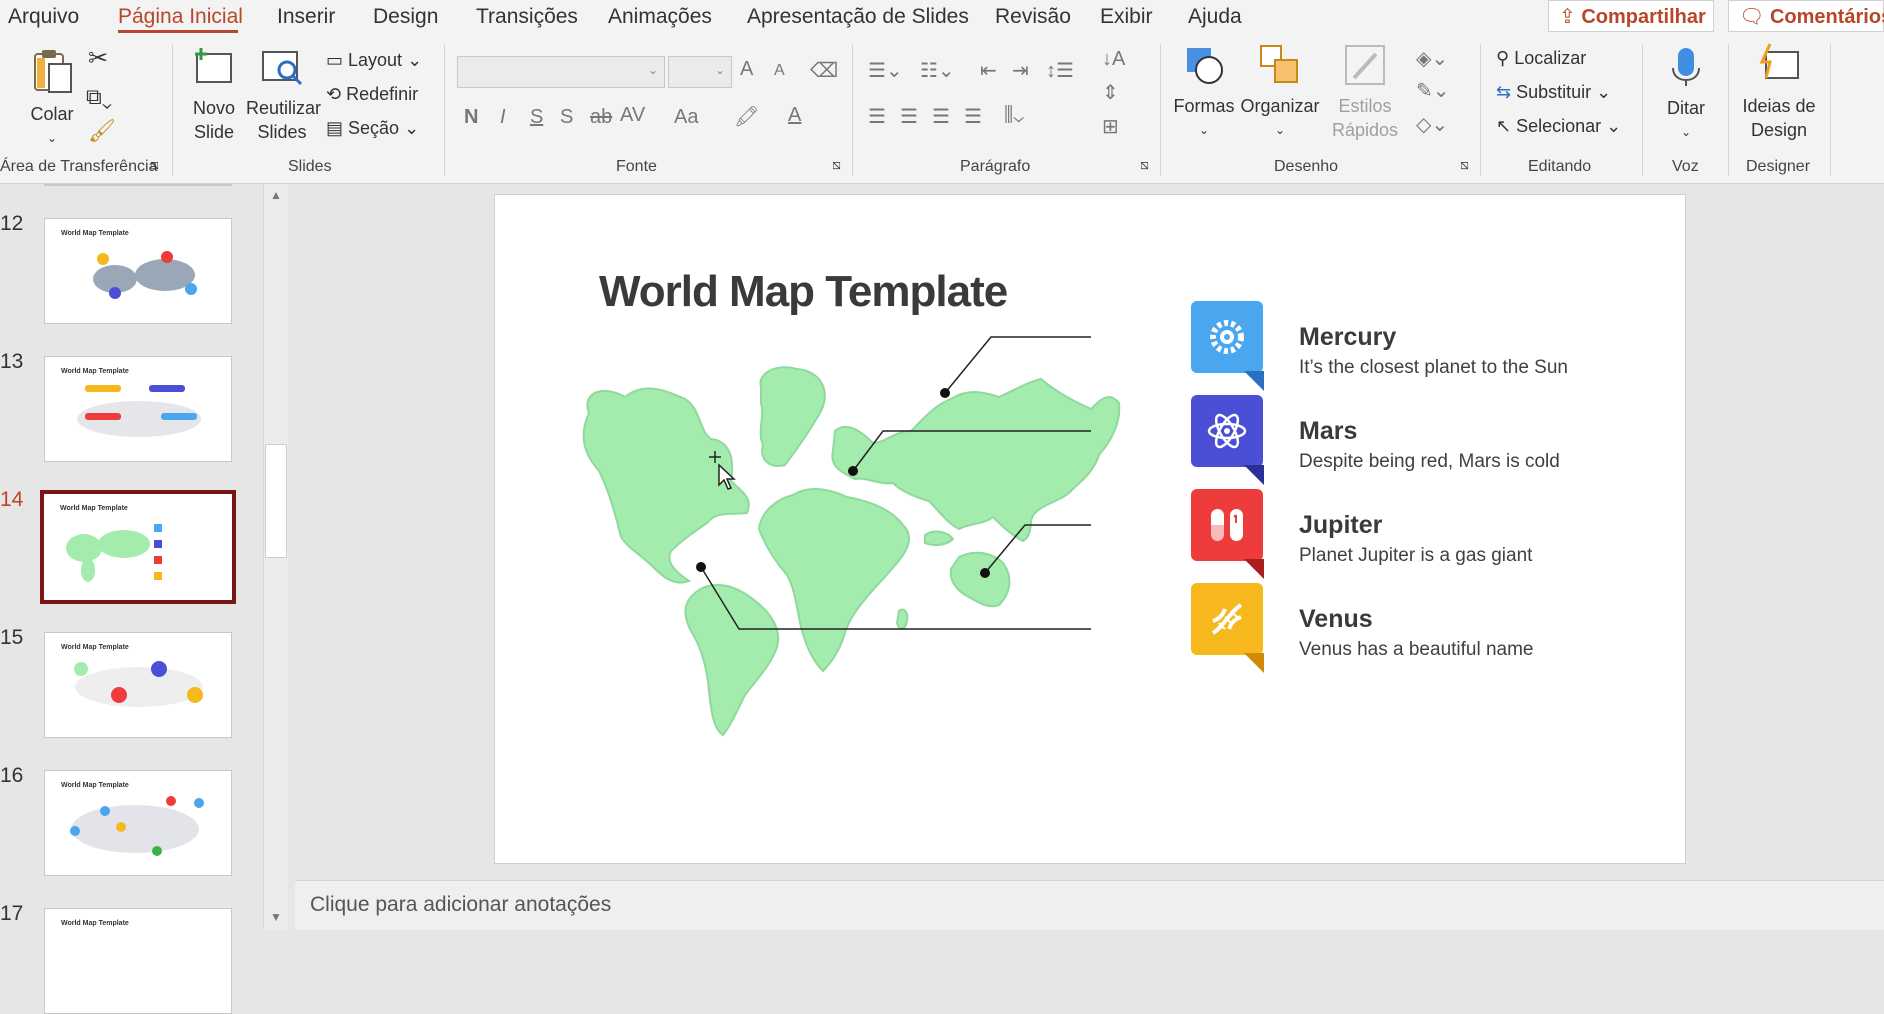 The height and width of the screenshot is (1014, 1884). I want to click on design-ideas-button: Ideias de Design, so click(1779, 92).